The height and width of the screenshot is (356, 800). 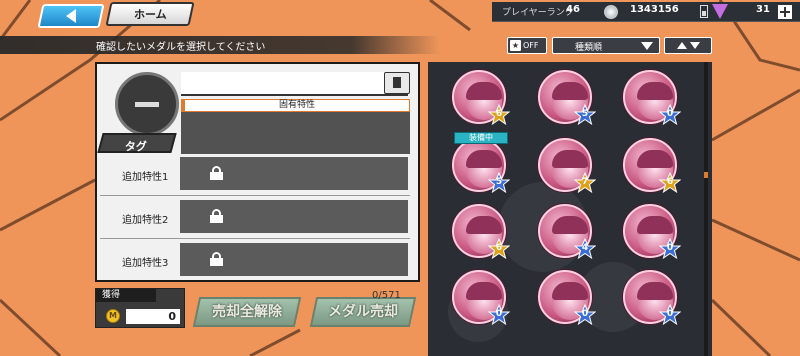 I want to click on bonus-trait-label: 追加特性3, so click(x=145, y=263).